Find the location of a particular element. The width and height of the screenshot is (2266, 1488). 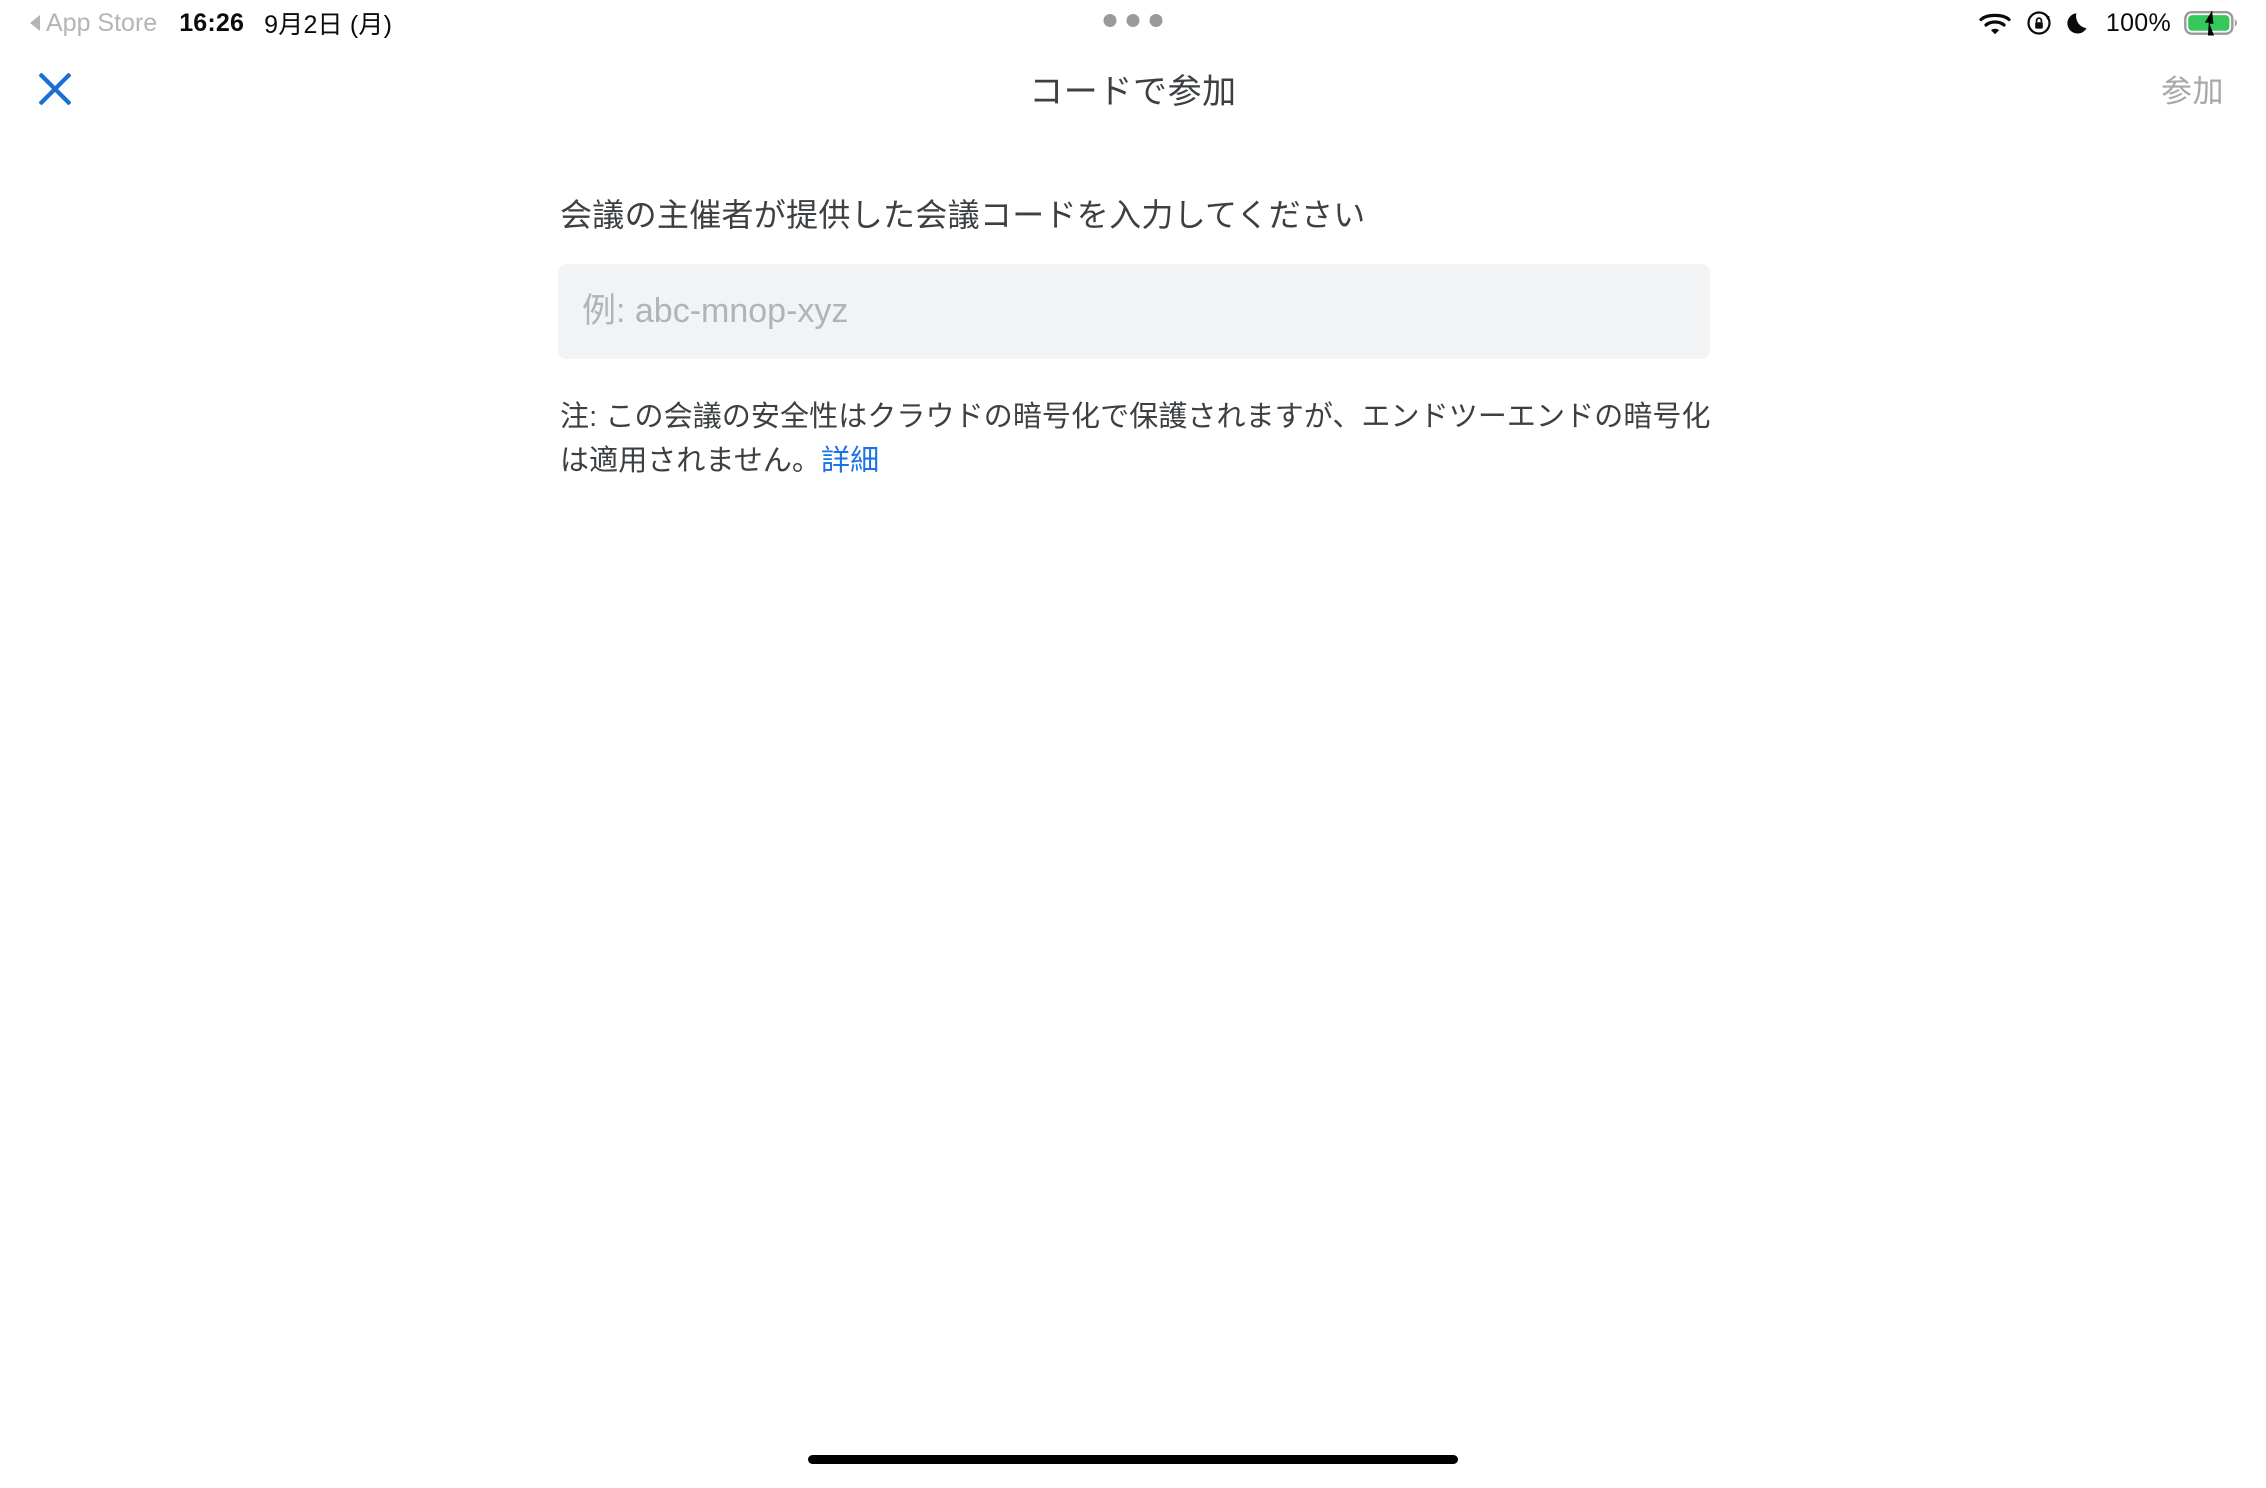

battery-percent-label: 100% is located at coordinates (2138, 22).